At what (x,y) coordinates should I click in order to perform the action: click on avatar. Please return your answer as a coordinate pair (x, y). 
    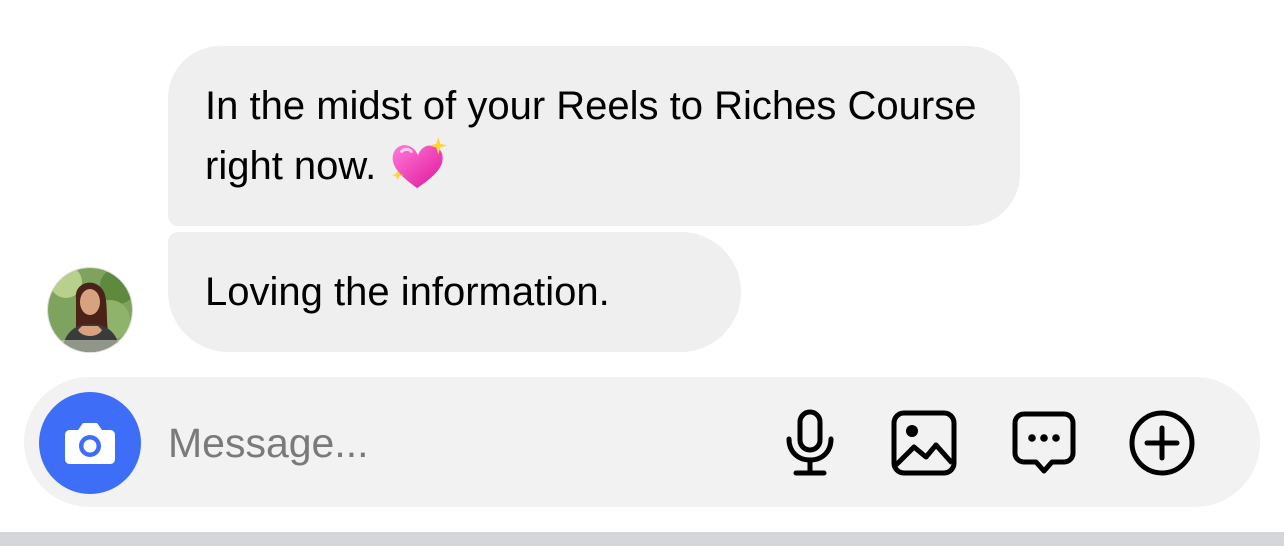
    Looking at the image, I should click on (90, 310).